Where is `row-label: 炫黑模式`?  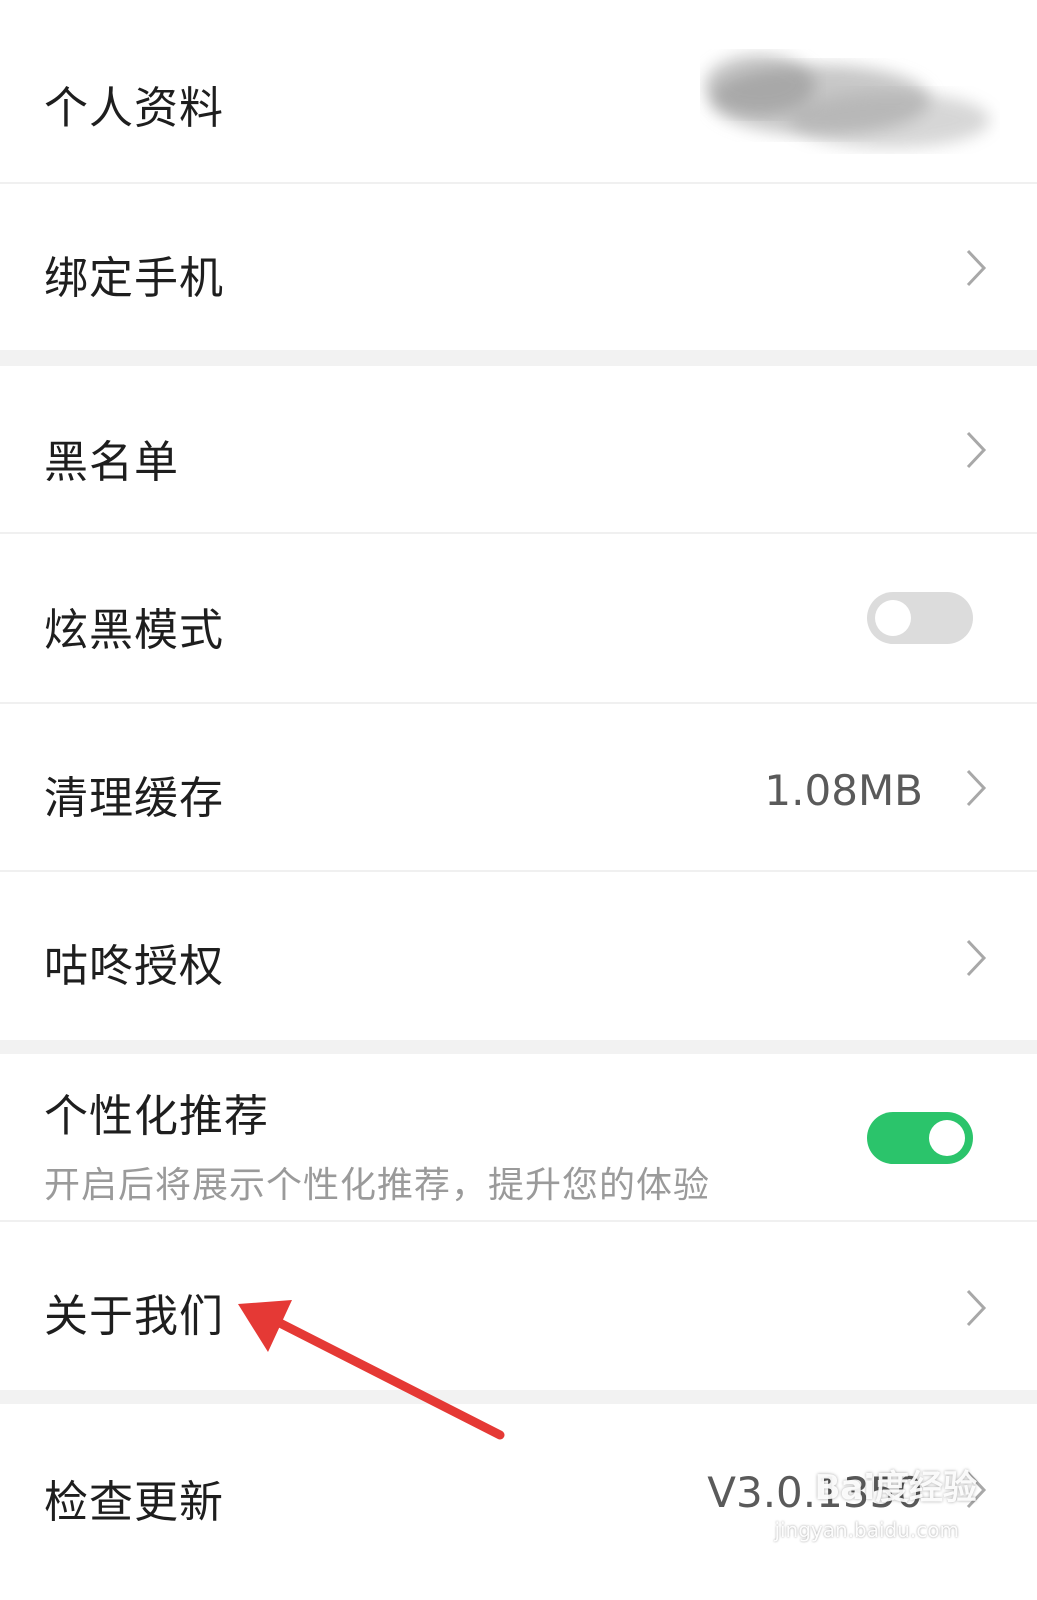 row-label: 炫黑模式 is located at coordinates (134, 630).